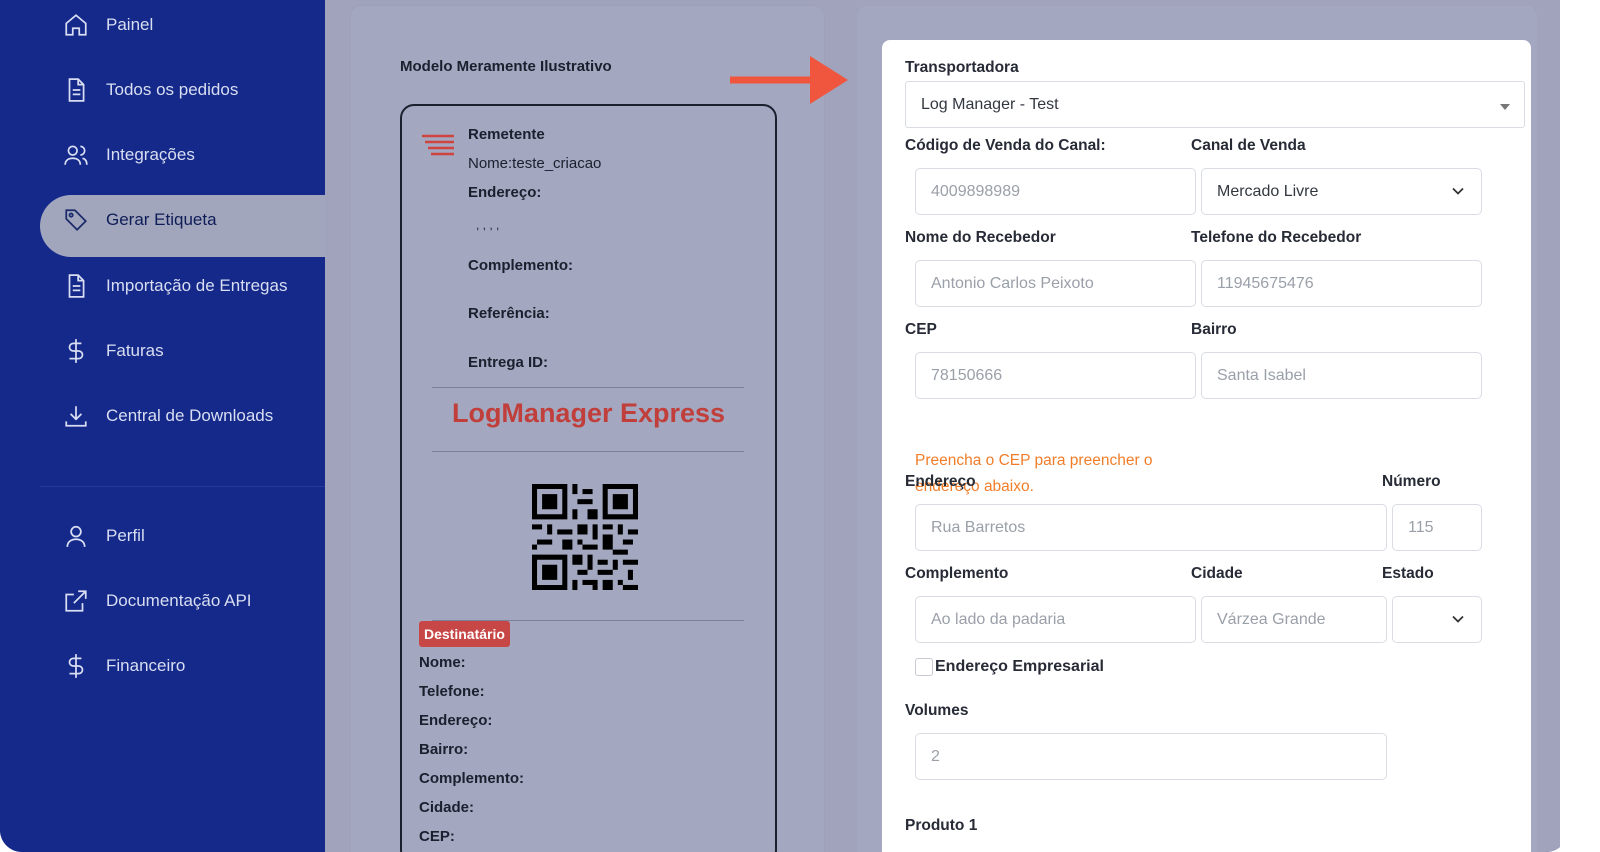  Describe the element at coordinates (150, 154) in the screenshot. I see `sidebar-item-label: Integrações` at that location.